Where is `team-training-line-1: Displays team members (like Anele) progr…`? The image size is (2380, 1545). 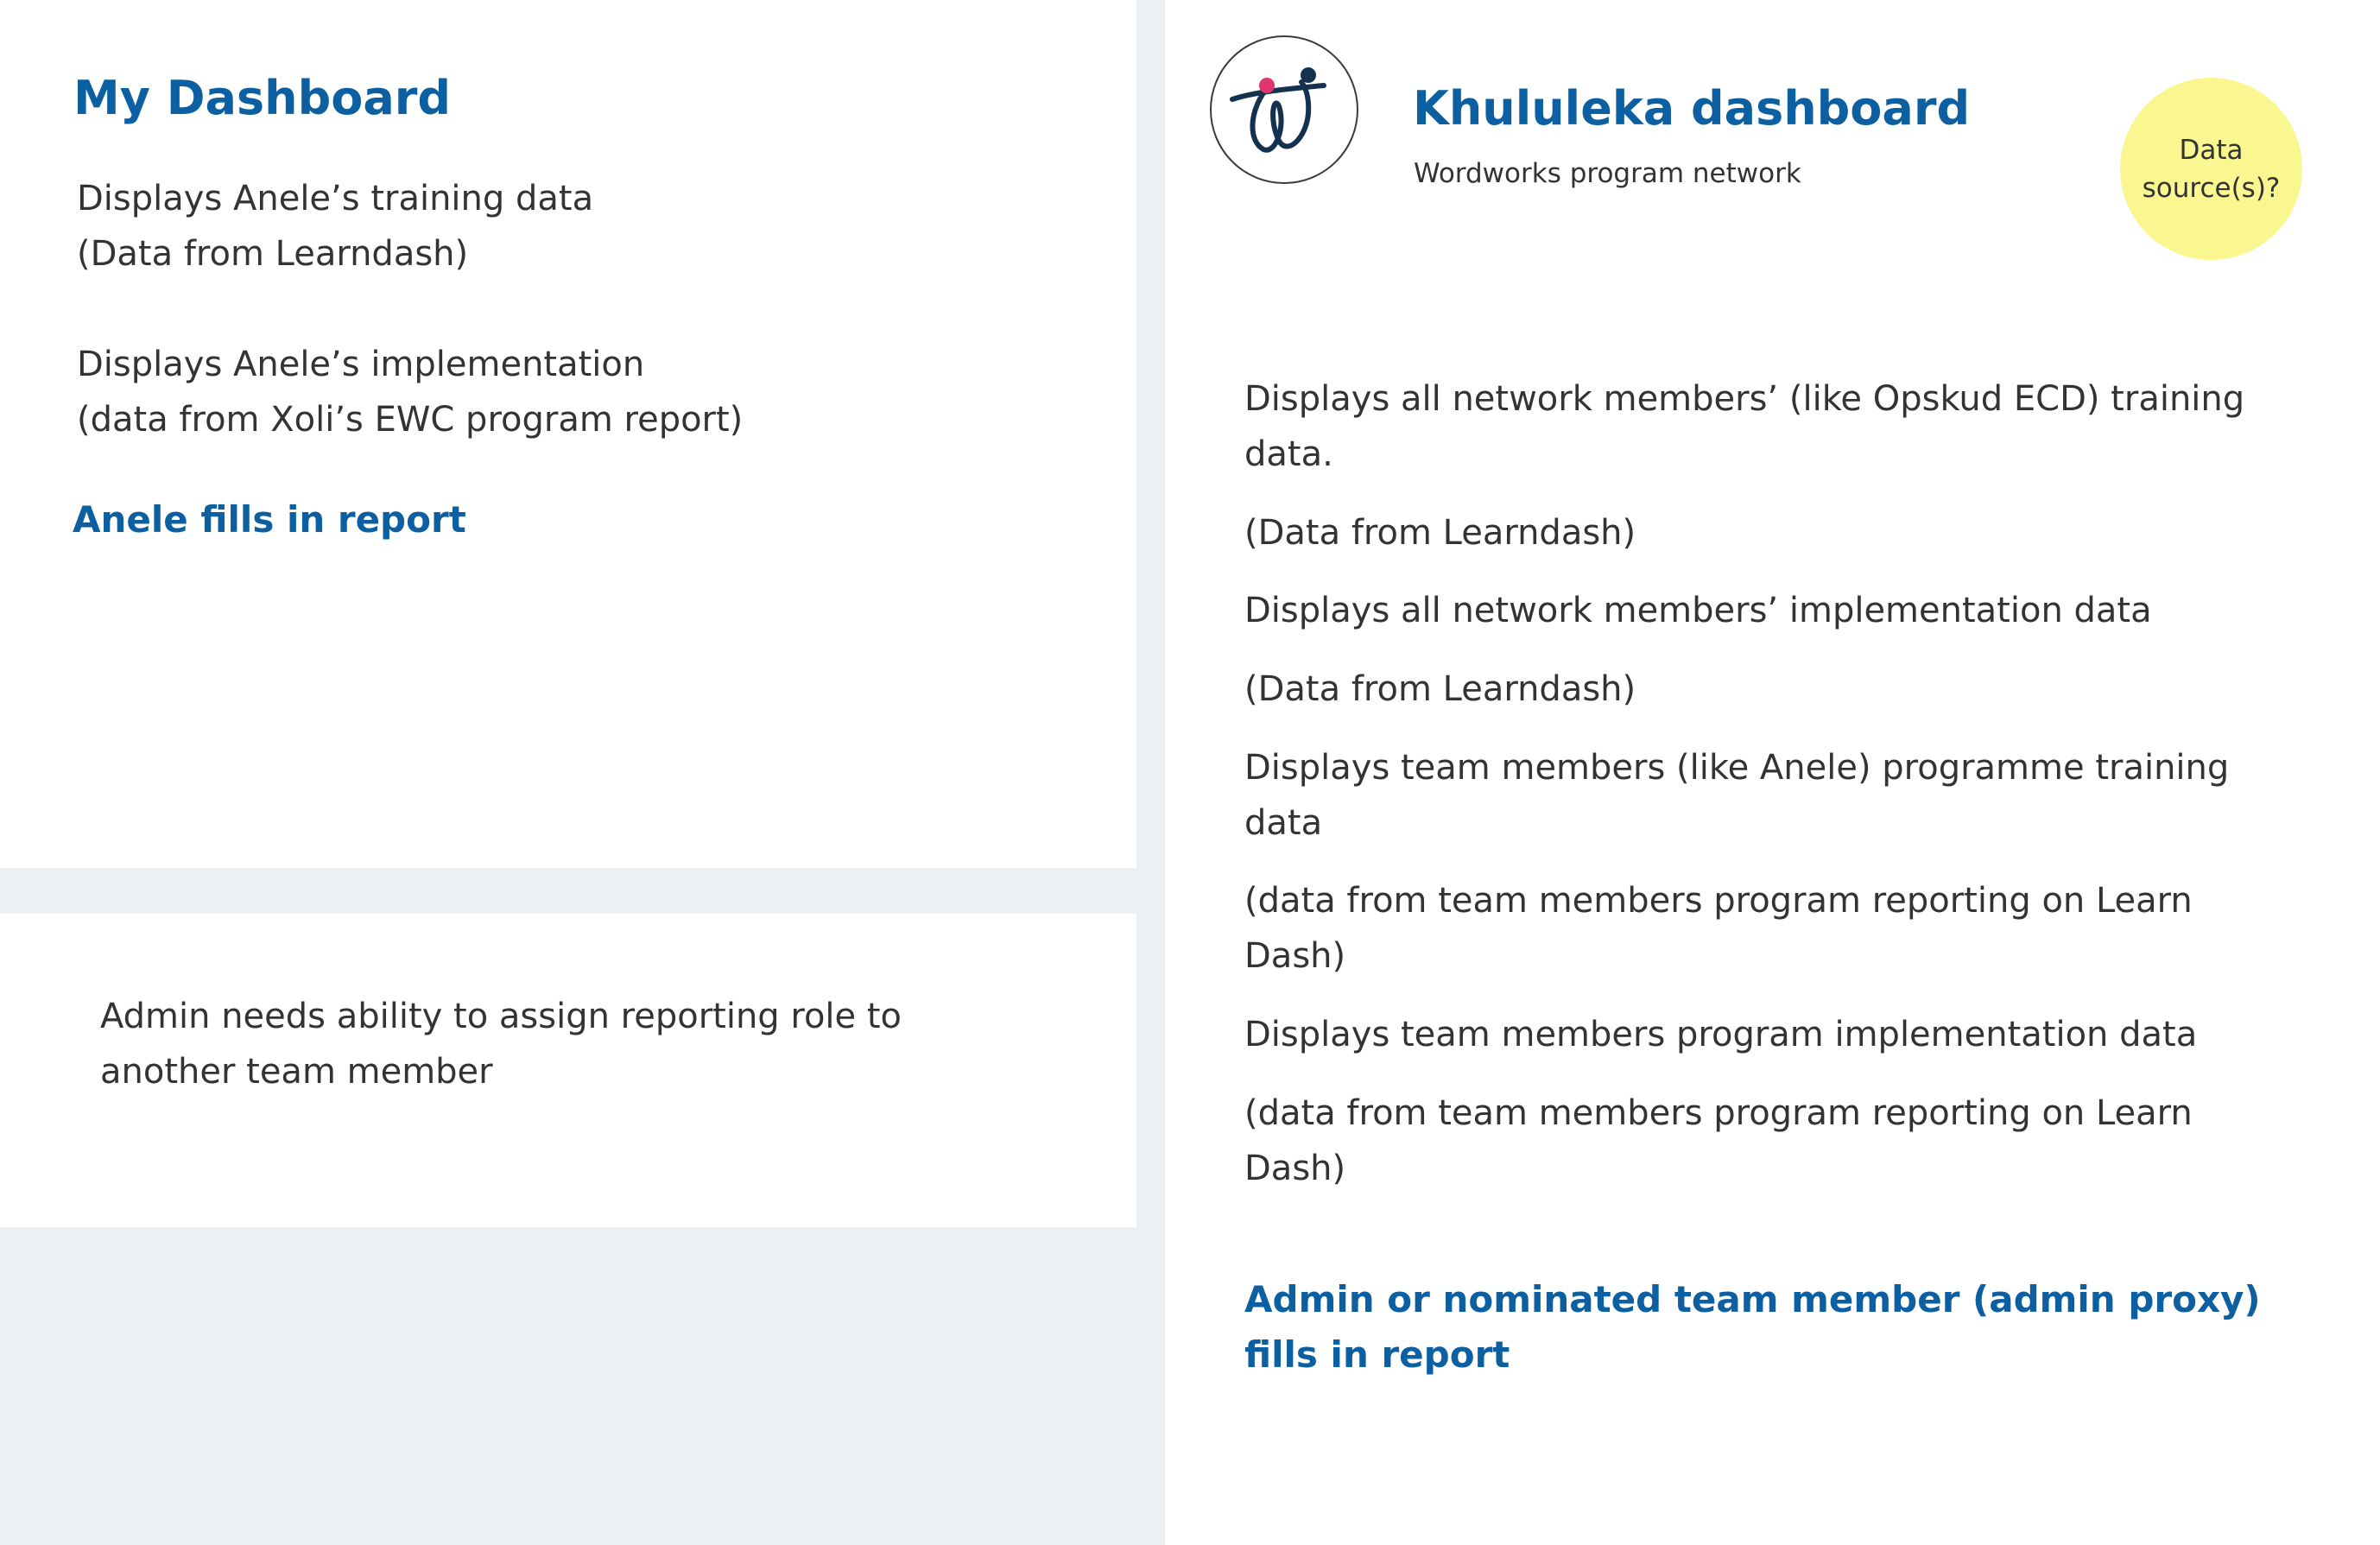 team-training-line-1: Displays team members (like Anele) progr… is located at coordinates (1737, 768).